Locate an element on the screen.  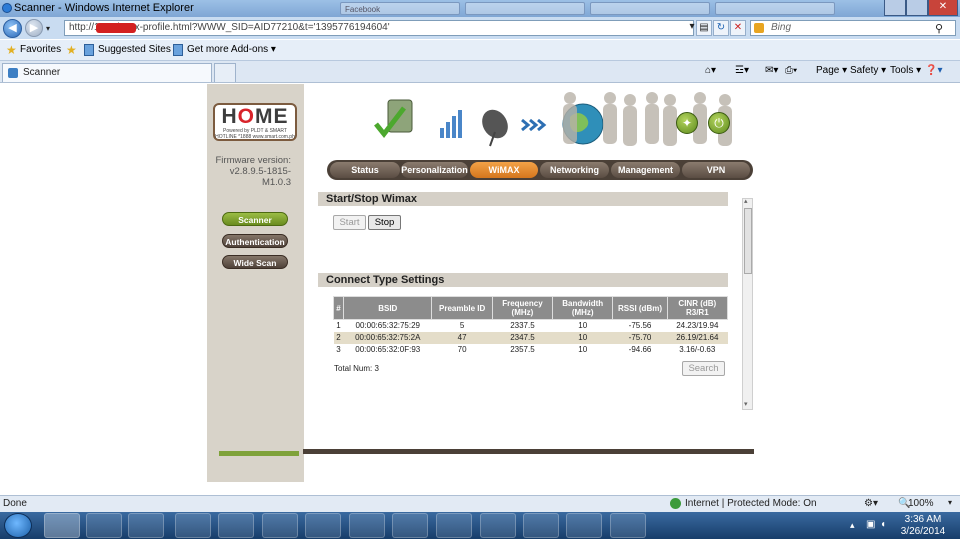
tab-wimax: WiMAX is located at coordinates (504, 170).